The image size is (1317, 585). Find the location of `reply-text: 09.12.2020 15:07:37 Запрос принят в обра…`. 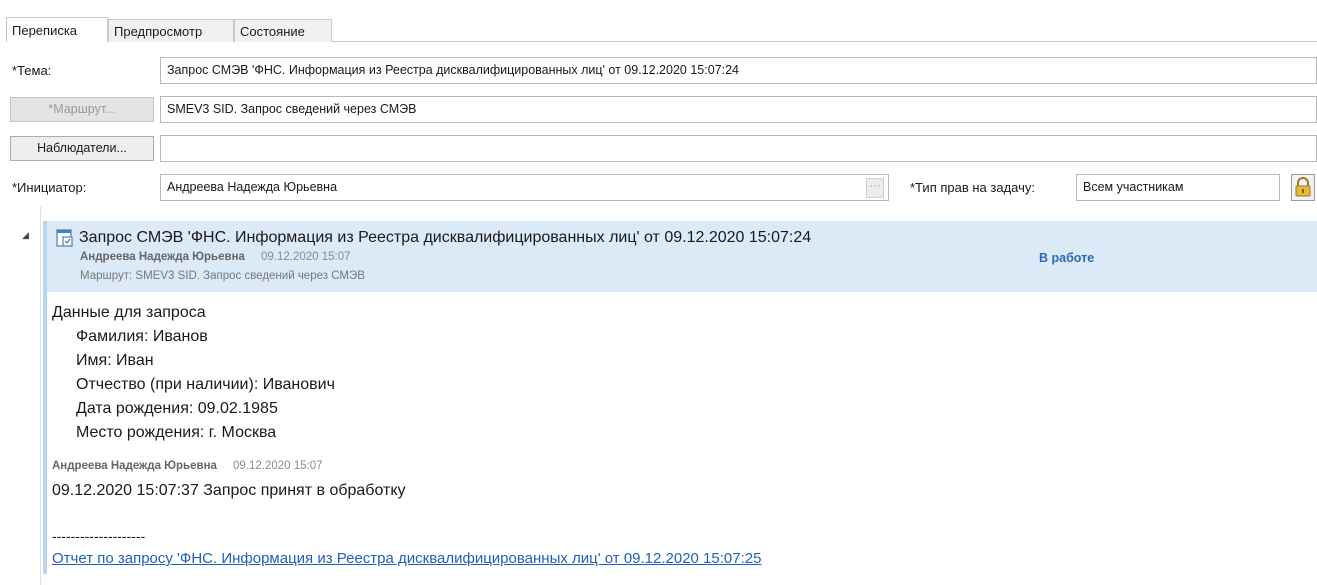

reply-text: 09.12.2020 15:07:37 Запрос принят в обра… is located at coordinates (229, 490).